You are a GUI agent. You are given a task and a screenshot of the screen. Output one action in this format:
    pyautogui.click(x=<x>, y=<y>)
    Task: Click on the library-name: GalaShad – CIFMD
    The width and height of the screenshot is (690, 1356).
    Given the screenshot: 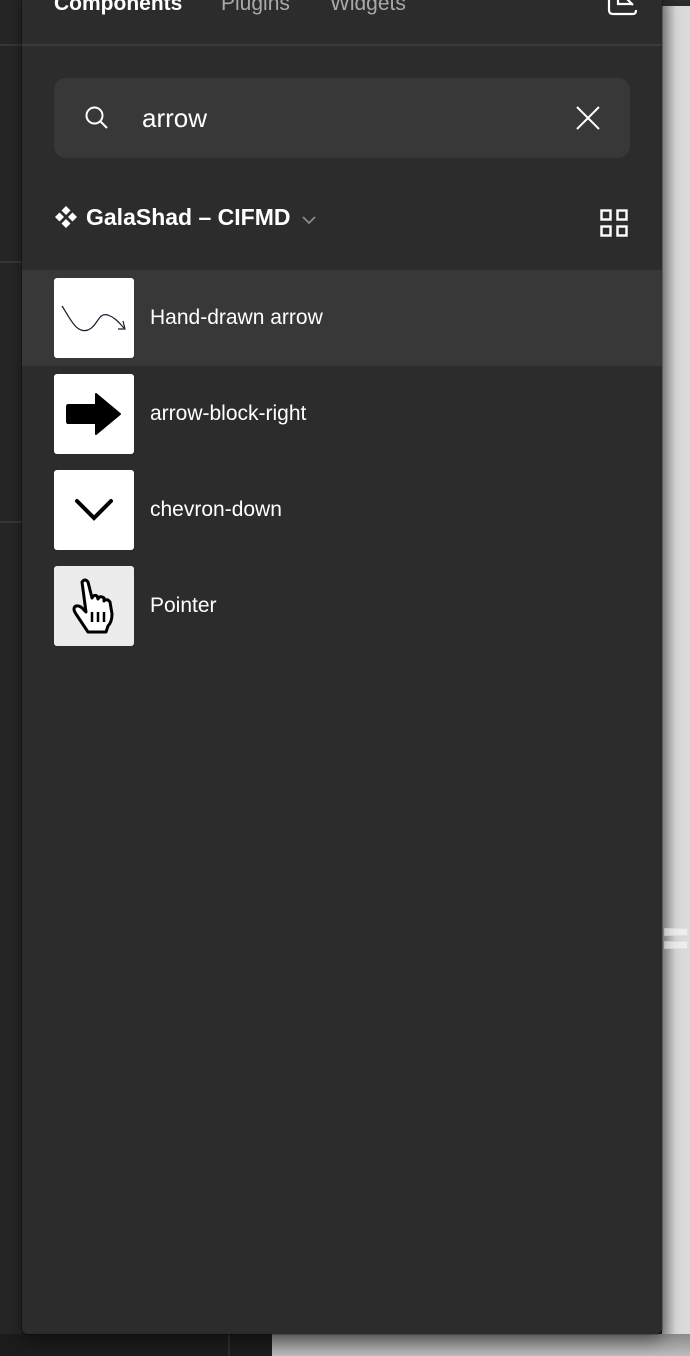 What is the action you would take?
    pyautogui.click(x=188, y=216)
    